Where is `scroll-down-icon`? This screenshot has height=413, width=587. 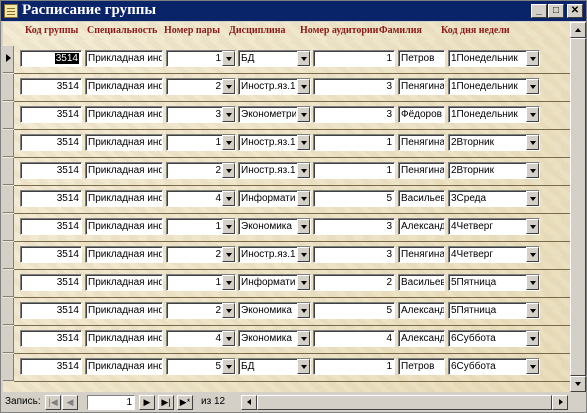
scroll-down-icon is located at coordinates (578, 384).